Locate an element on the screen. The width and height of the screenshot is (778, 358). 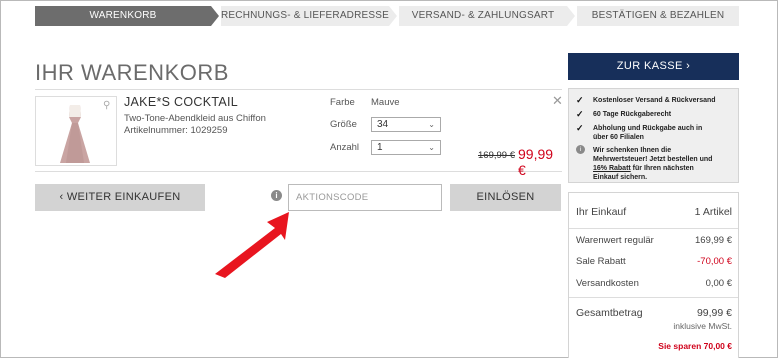
summary-row-value: -70,00 € is located at coordinates (714, 261).